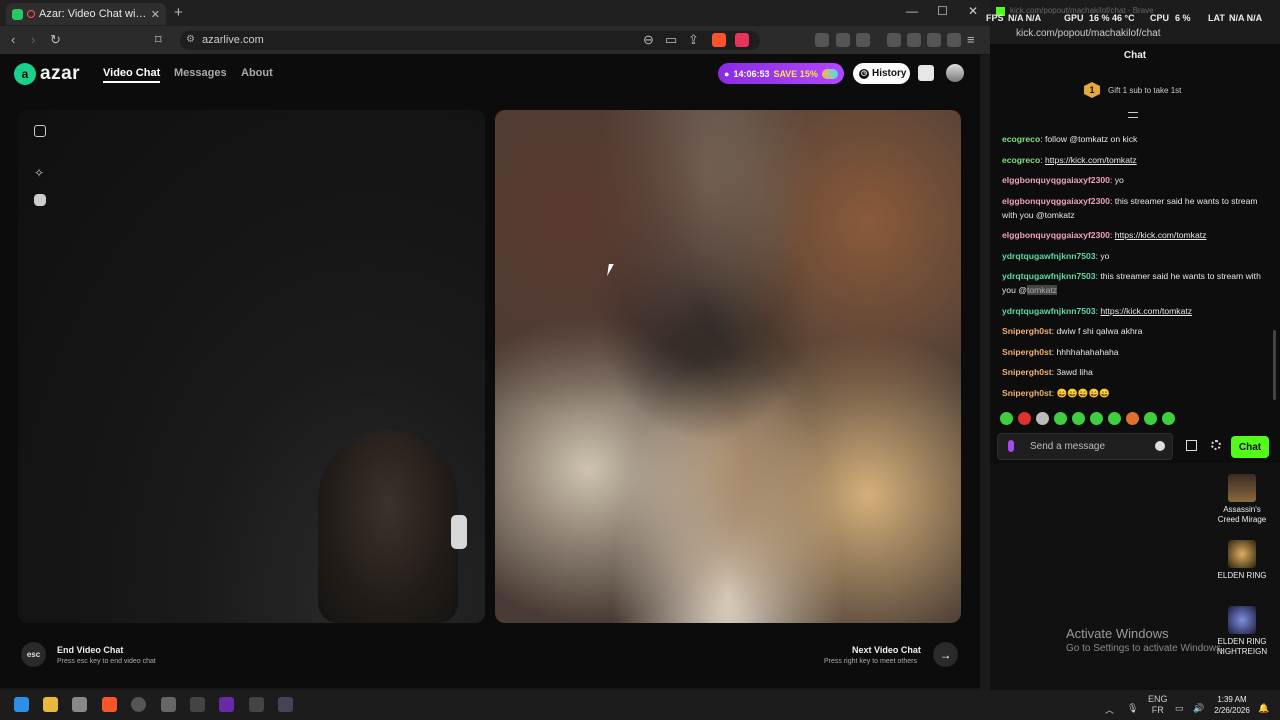  Describe the element at coordinates (13, 39) in the screenshot. I see `back-icon: ‹` at that location.